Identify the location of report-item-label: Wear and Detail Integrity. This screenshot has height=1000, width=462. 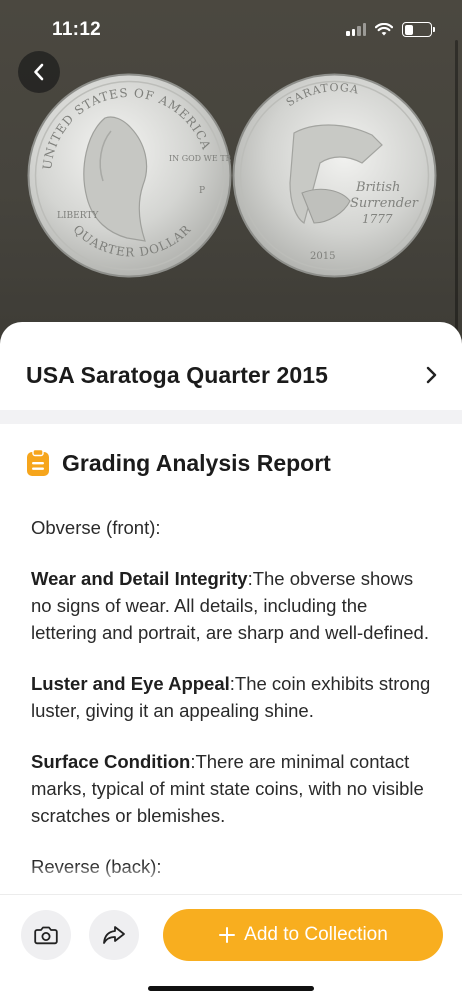
(139, 578).